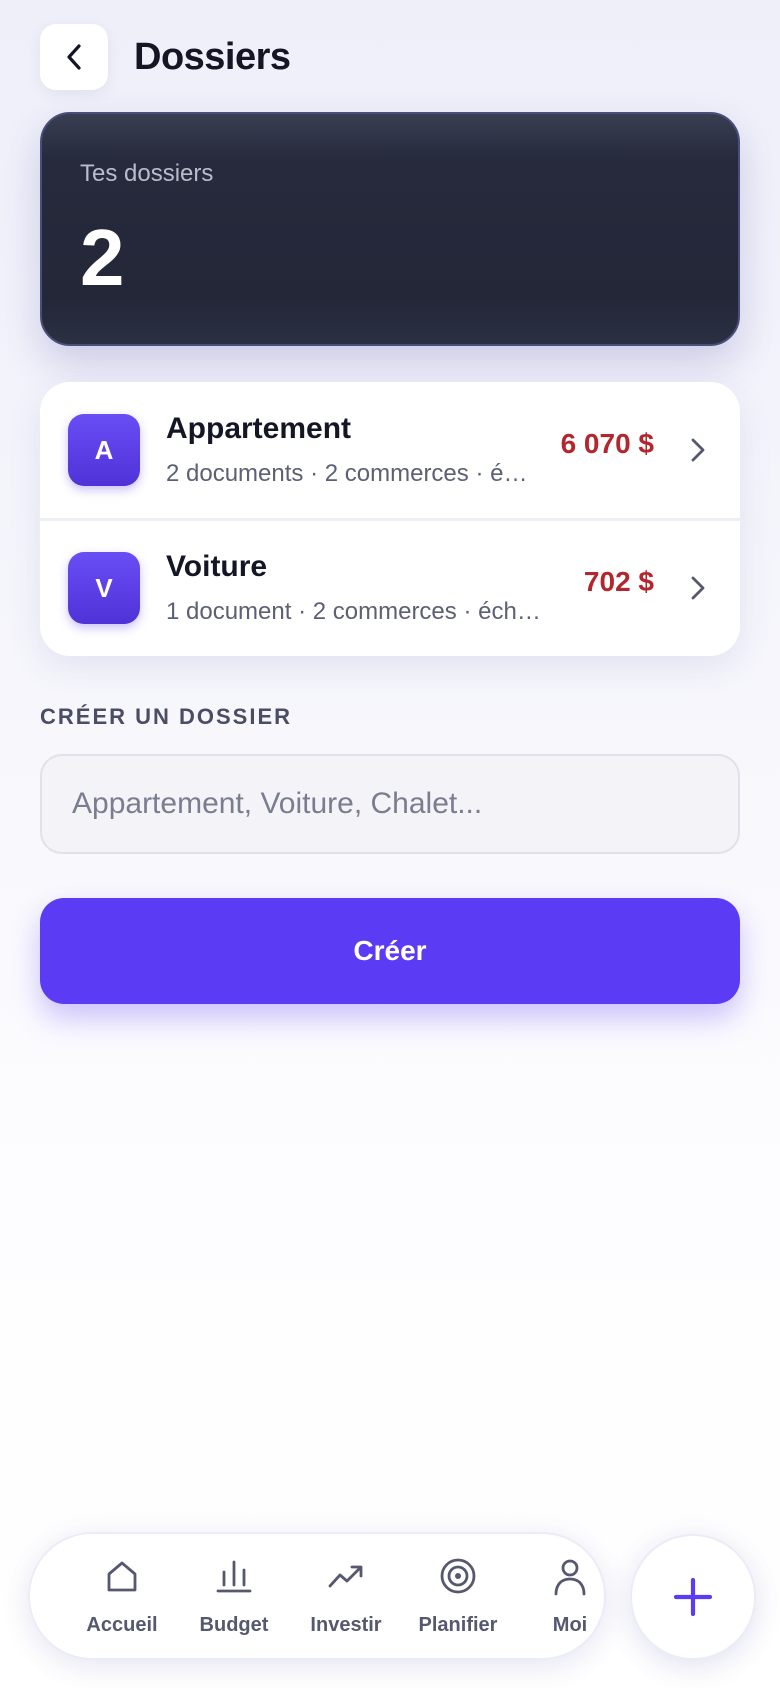  Describe the element at coordinates (122, 1596) in the screenshot. I see `tab-accueil: Accueil` at that location.